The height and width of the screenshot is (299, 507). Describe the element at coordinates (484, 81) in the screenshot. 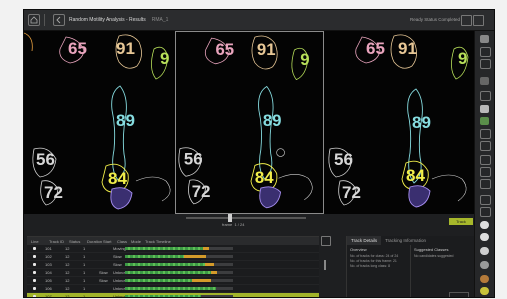

I see `plus-icon` at that location.